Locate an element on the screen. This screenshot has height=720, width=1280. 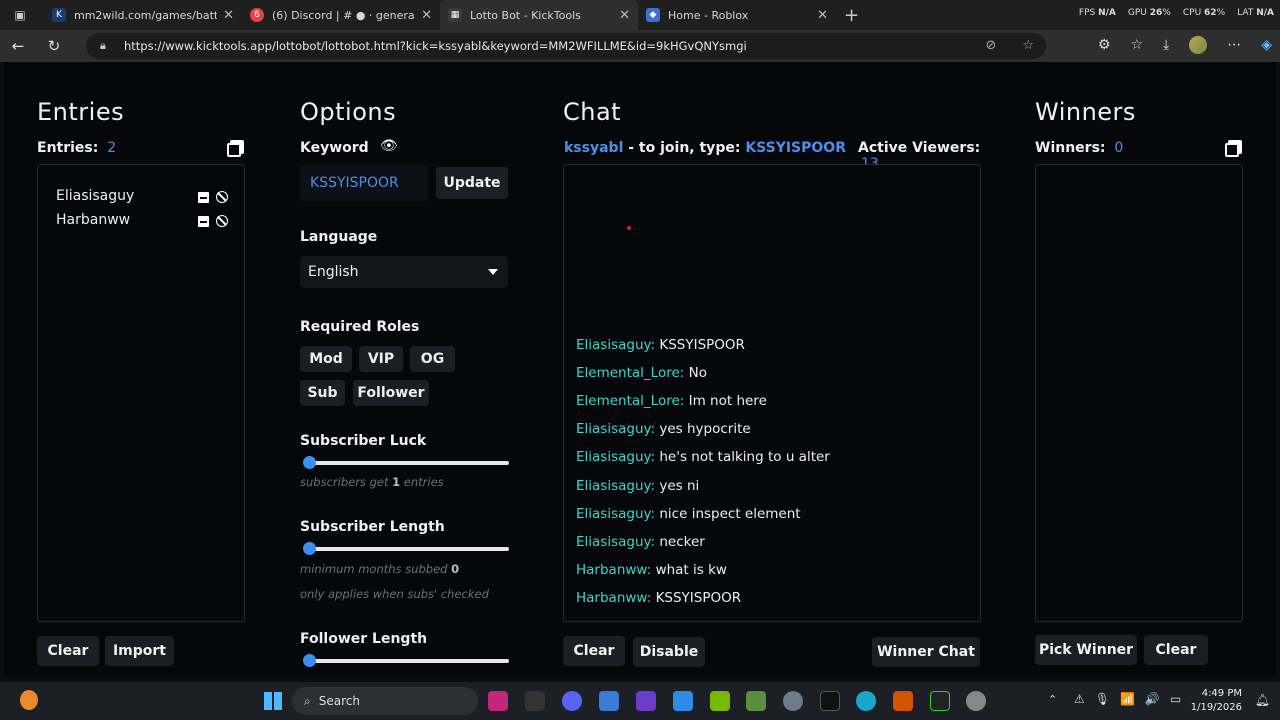
language-select: English is located at coordinates (404, 272).